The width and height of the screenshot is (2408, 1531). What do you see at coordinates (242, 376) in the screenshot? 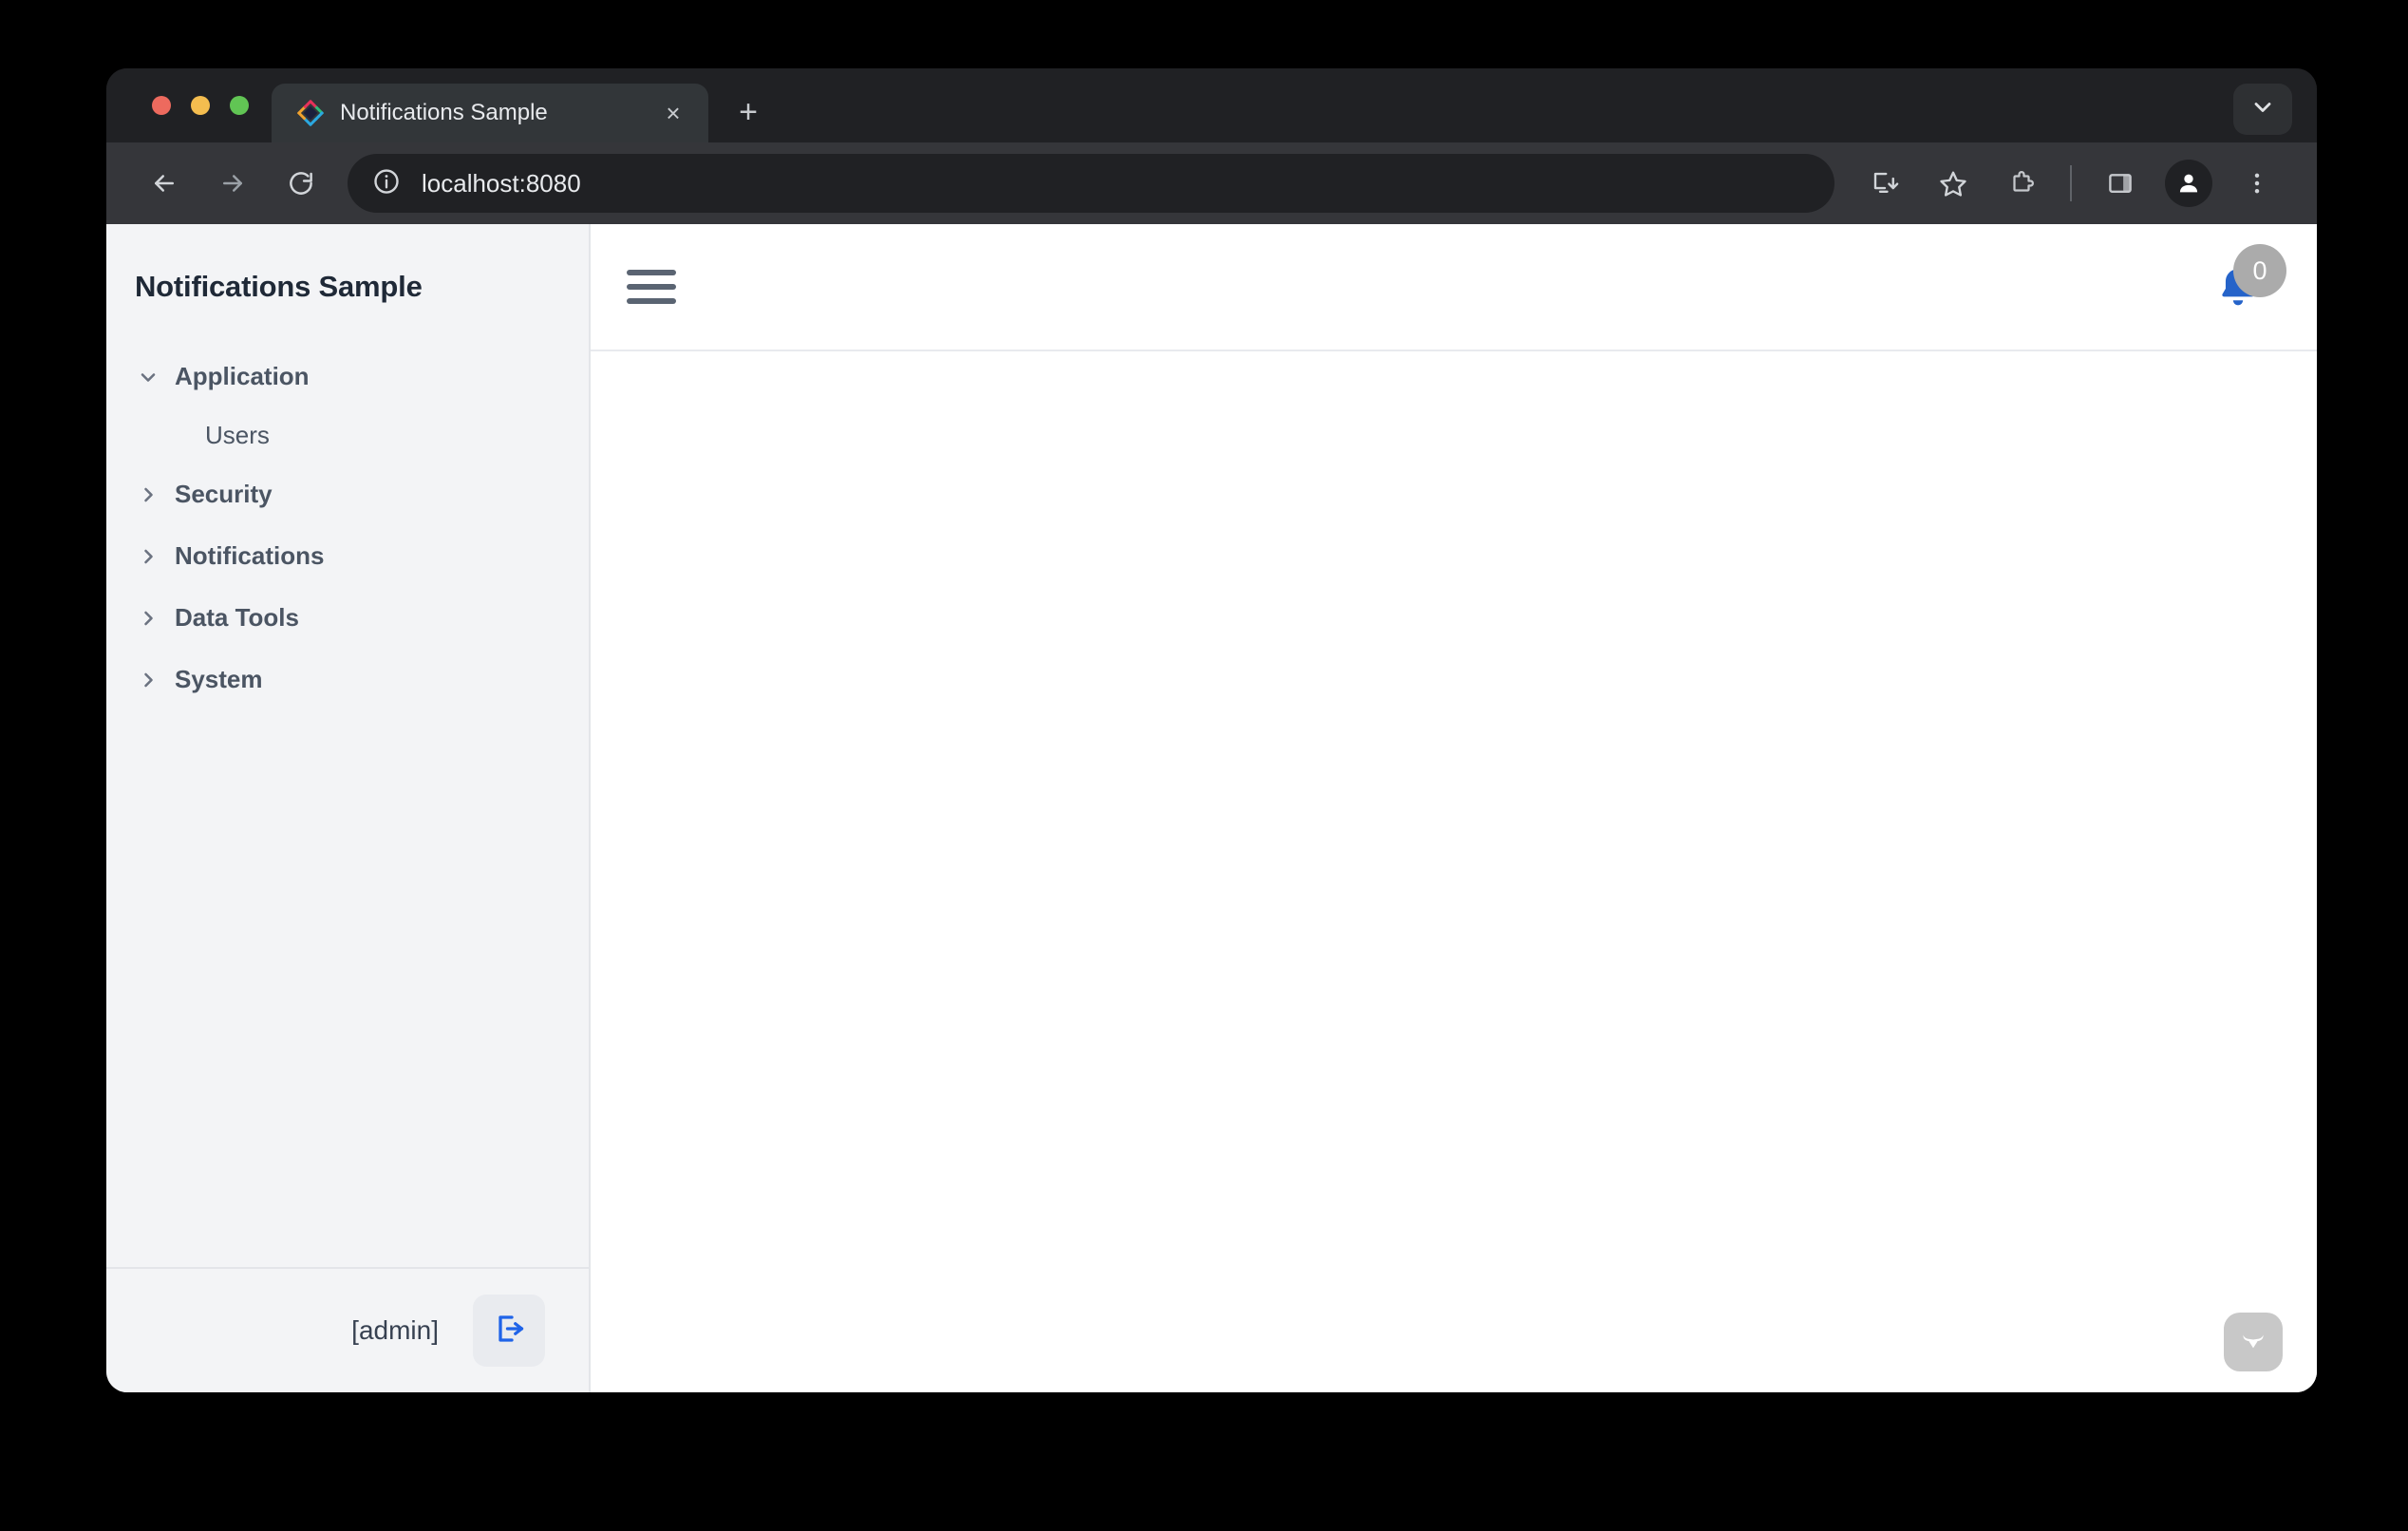
I see `sidebar-group-label: Application` at bounding box center [242, 376].